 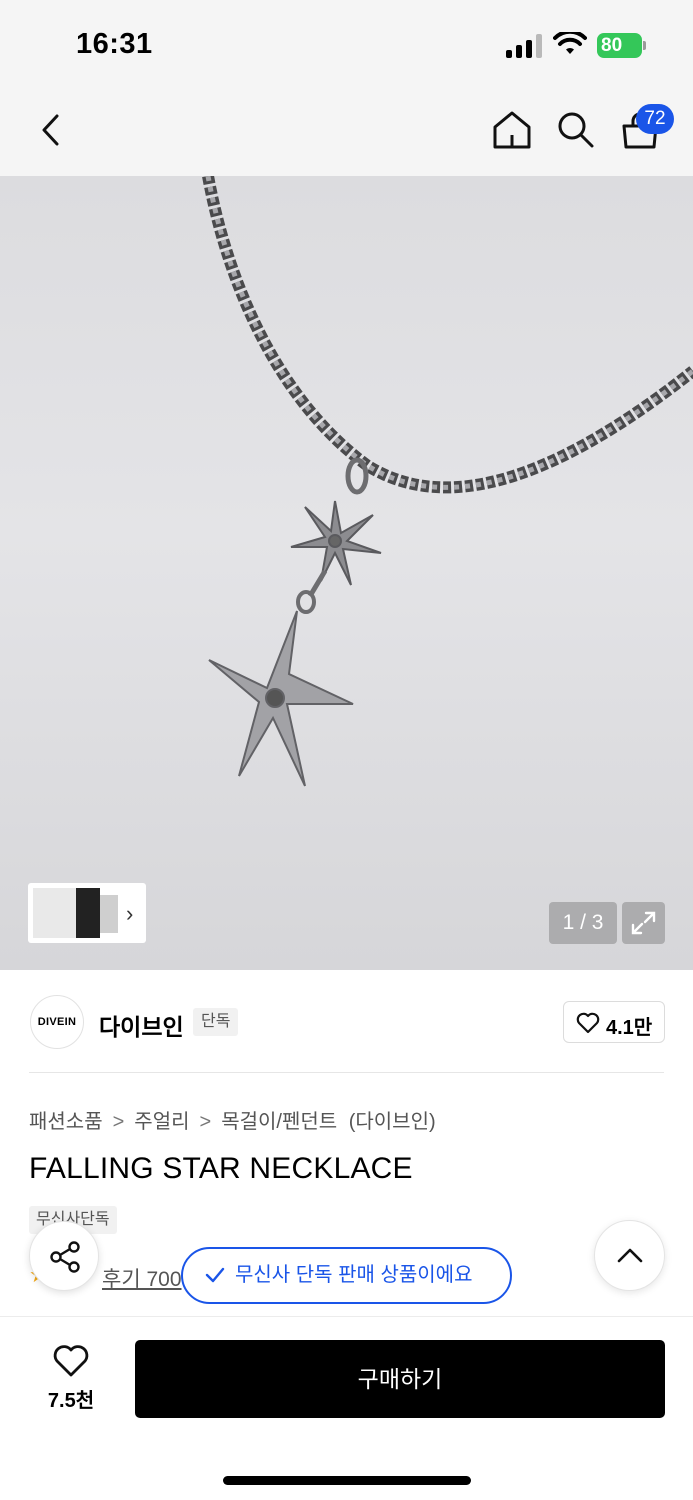 I want to click on image-page-counter: 1 / 3, so click(x=583, y=923).